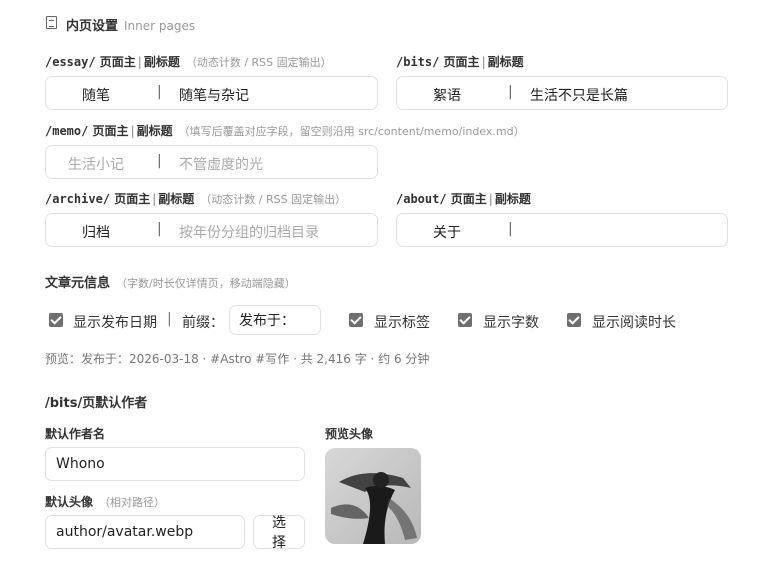 The width and height of the screenshot is (776, 566). Describe the element at coordinates (145, 532) in the screenshot. I see `avatar-path-input: author/avatar.webp` at that location.